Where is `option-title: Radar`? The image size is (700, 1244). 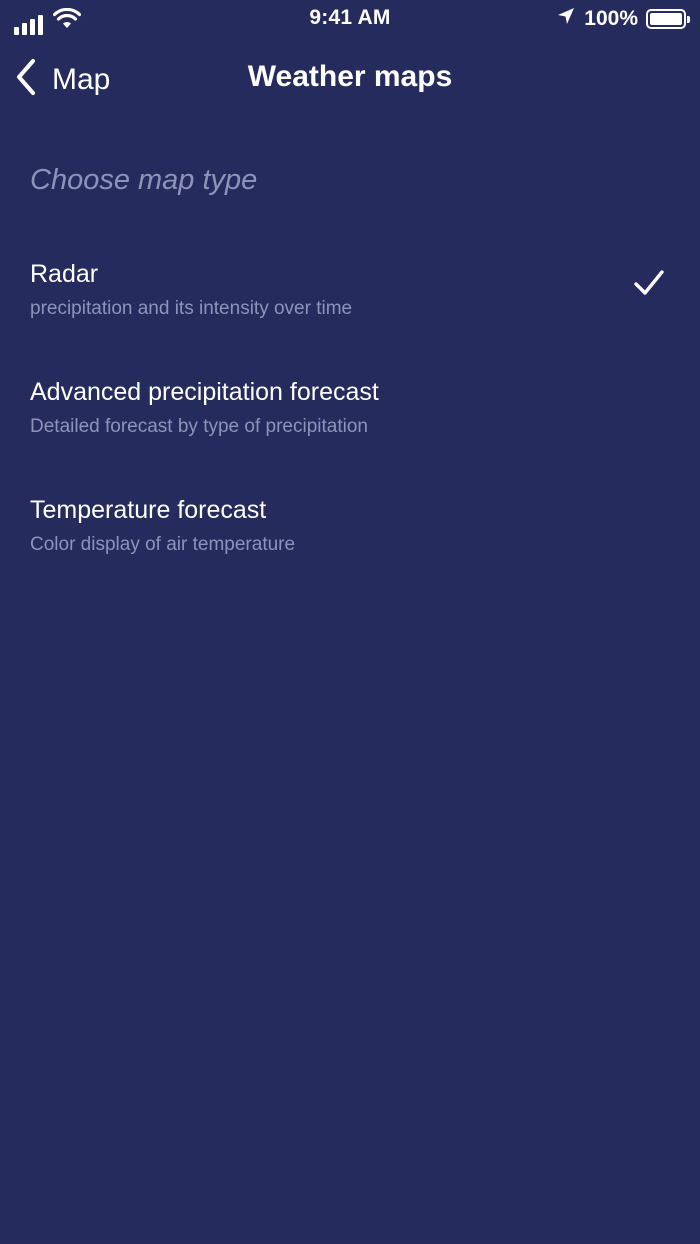 option-title: Radar is located at coordinates (64, 274).